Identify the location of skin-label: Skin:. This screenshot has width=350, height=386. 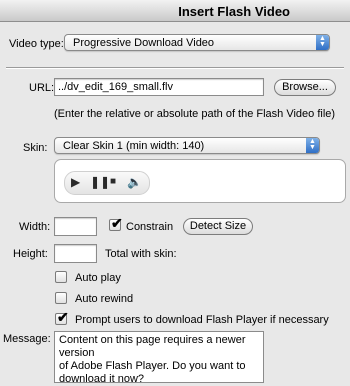
(35, 148).